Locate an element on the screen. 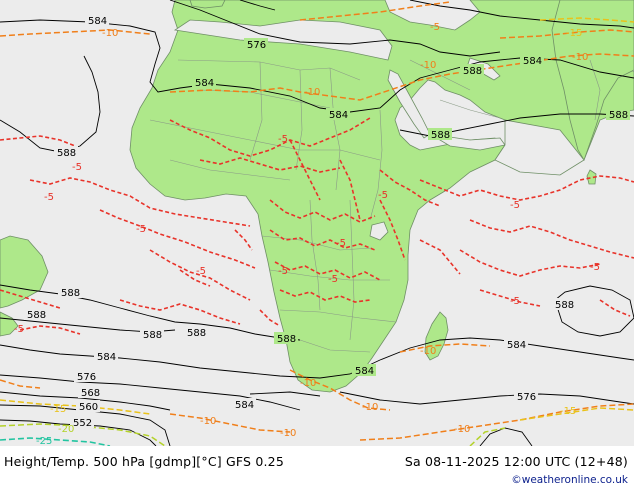  height-label: 568 is located at coordinates (90, 393).